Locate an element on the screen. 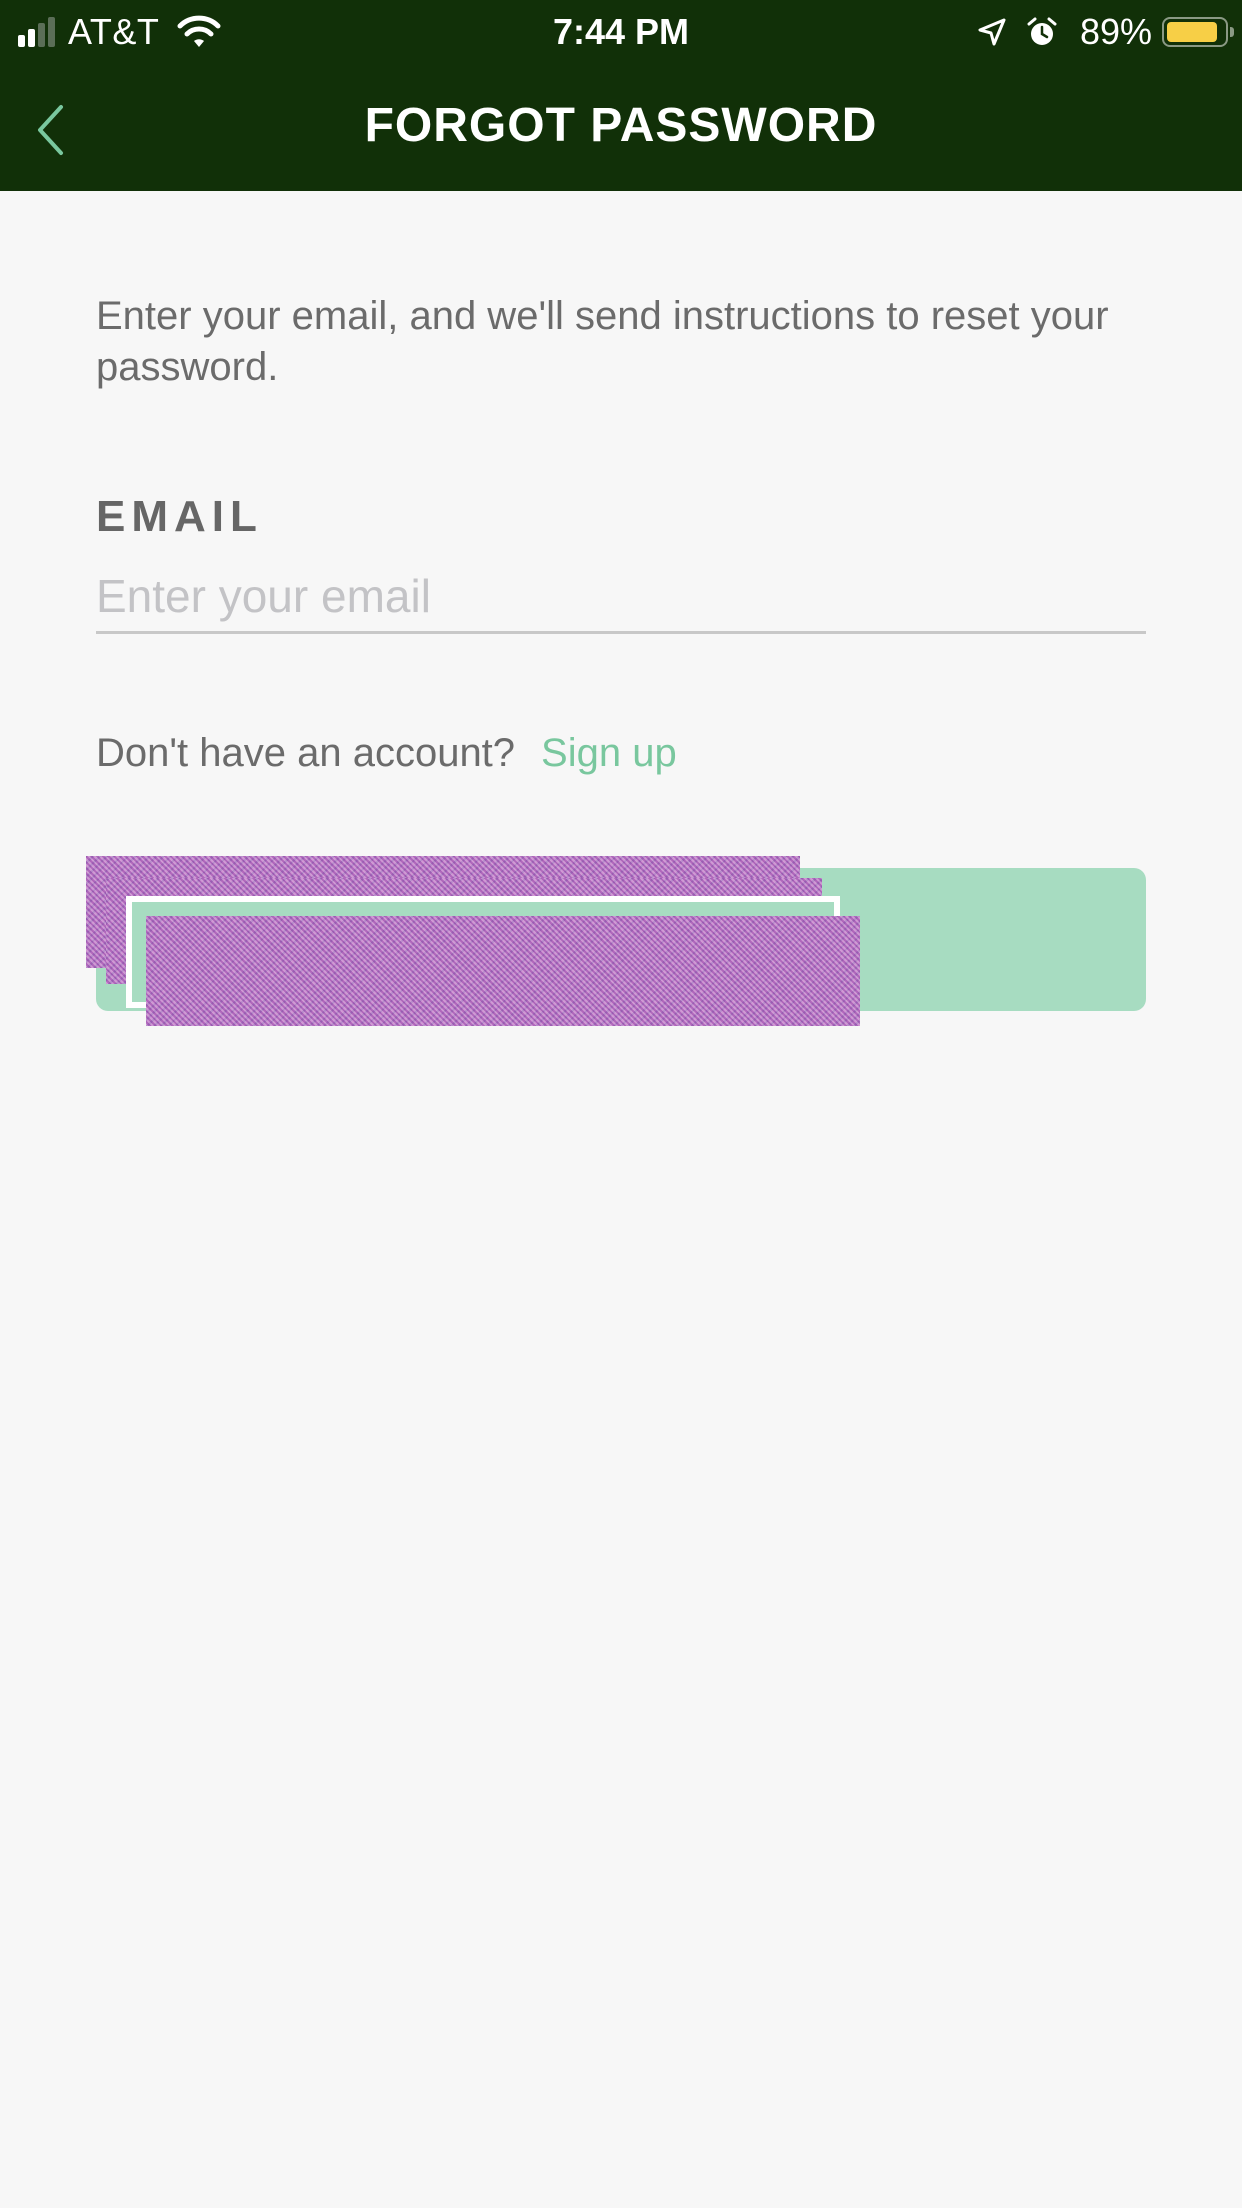  status-bar: AT&T 7:44 PM 89% is located at coordinates (621, 31).